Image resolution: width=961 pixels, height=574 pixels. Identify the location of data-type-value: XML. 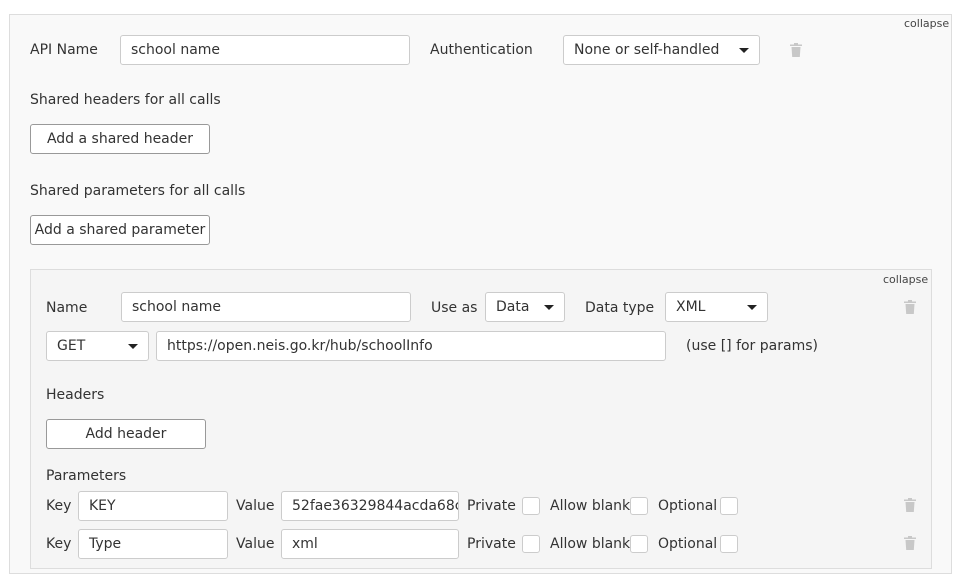
(691, 307).